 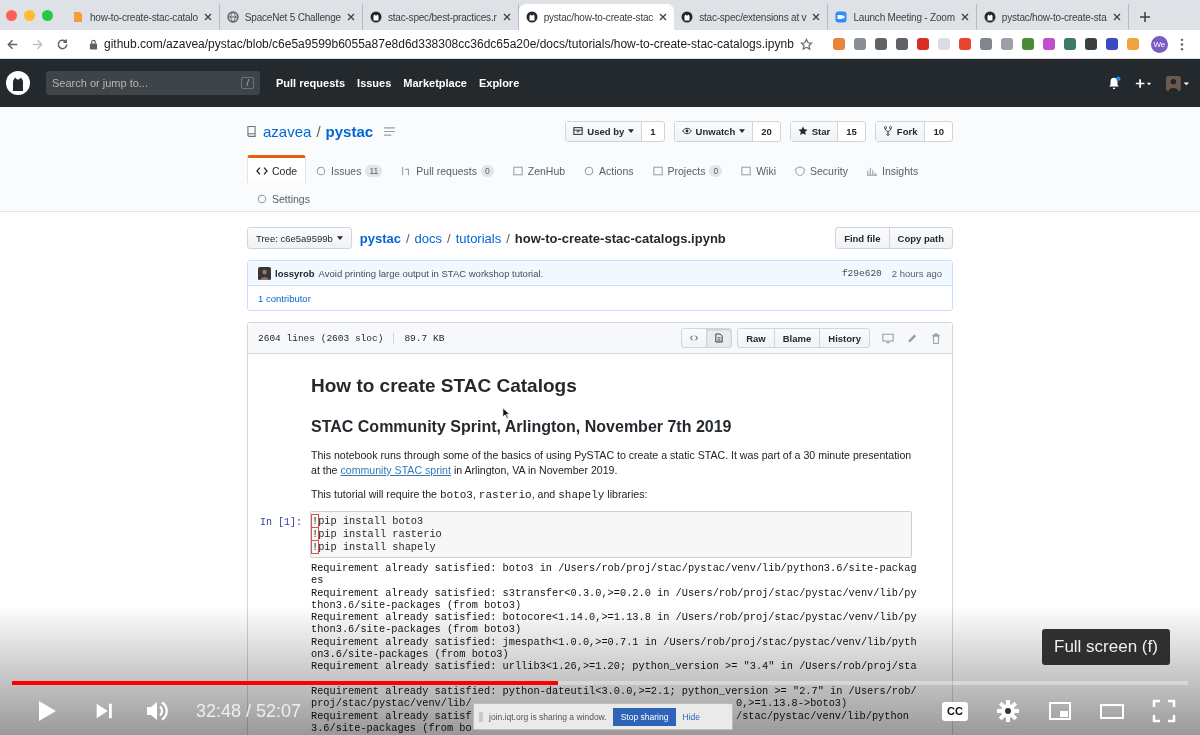 I want to click on repo-tab: Settings, so click(x=283, y=197).